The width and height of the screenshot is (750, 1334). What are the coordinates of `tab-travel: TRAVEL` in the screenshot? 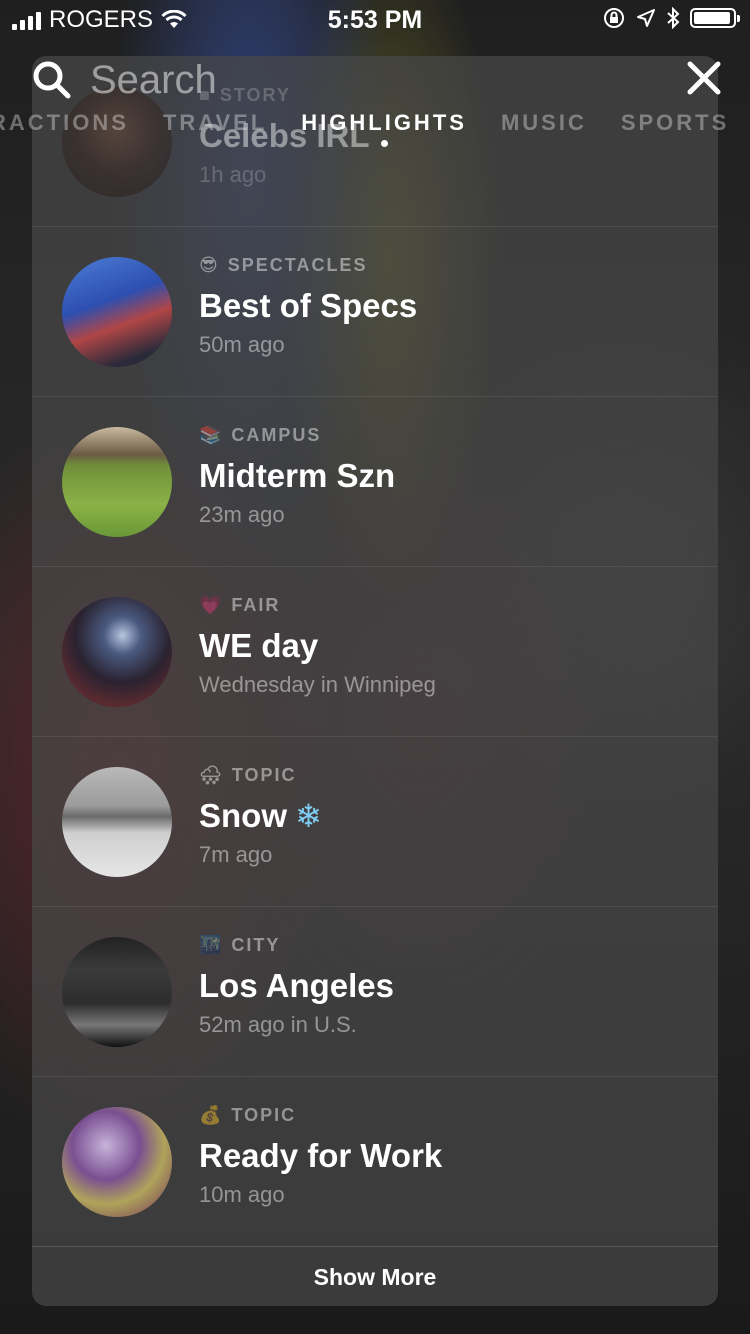 It's located at (215, 127).